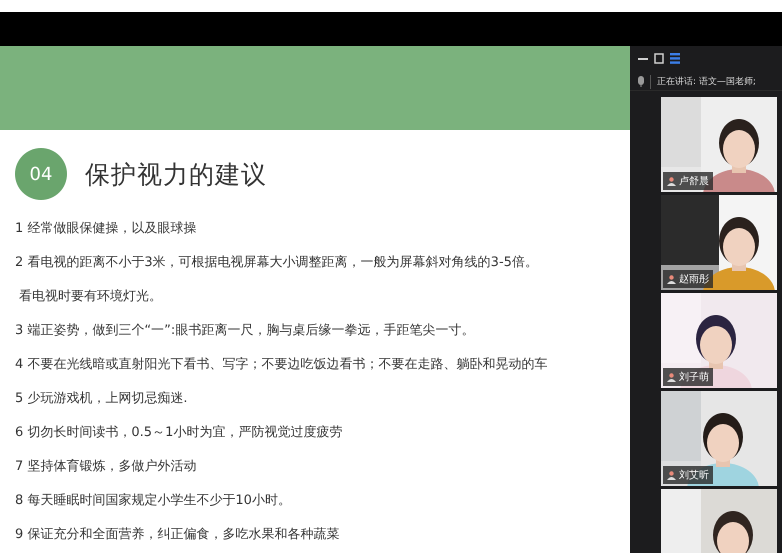 The image size is (782, 553). What do you see at coordinates (41, 174) in the screenshot?
I see `section-number: 04` at bounding box center [41, 174].